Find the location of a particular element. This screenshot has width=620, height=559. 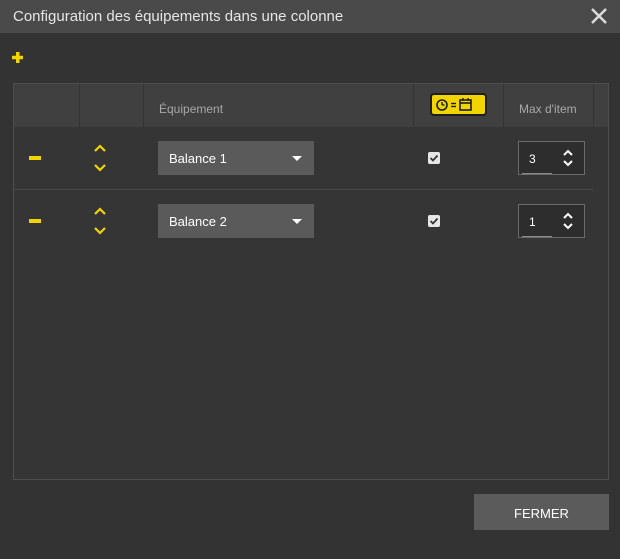

table-row: Balance 2 1 is located at coordinates (311, 221).